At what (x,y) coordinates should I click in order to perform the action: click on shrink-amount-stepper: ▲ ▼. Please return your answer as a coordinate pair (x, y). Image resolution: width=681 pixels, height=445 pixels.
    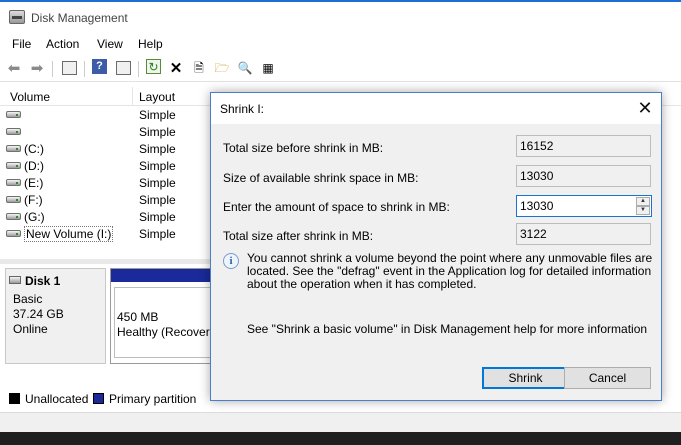
    Looking at the image, I should click on (584, 206).